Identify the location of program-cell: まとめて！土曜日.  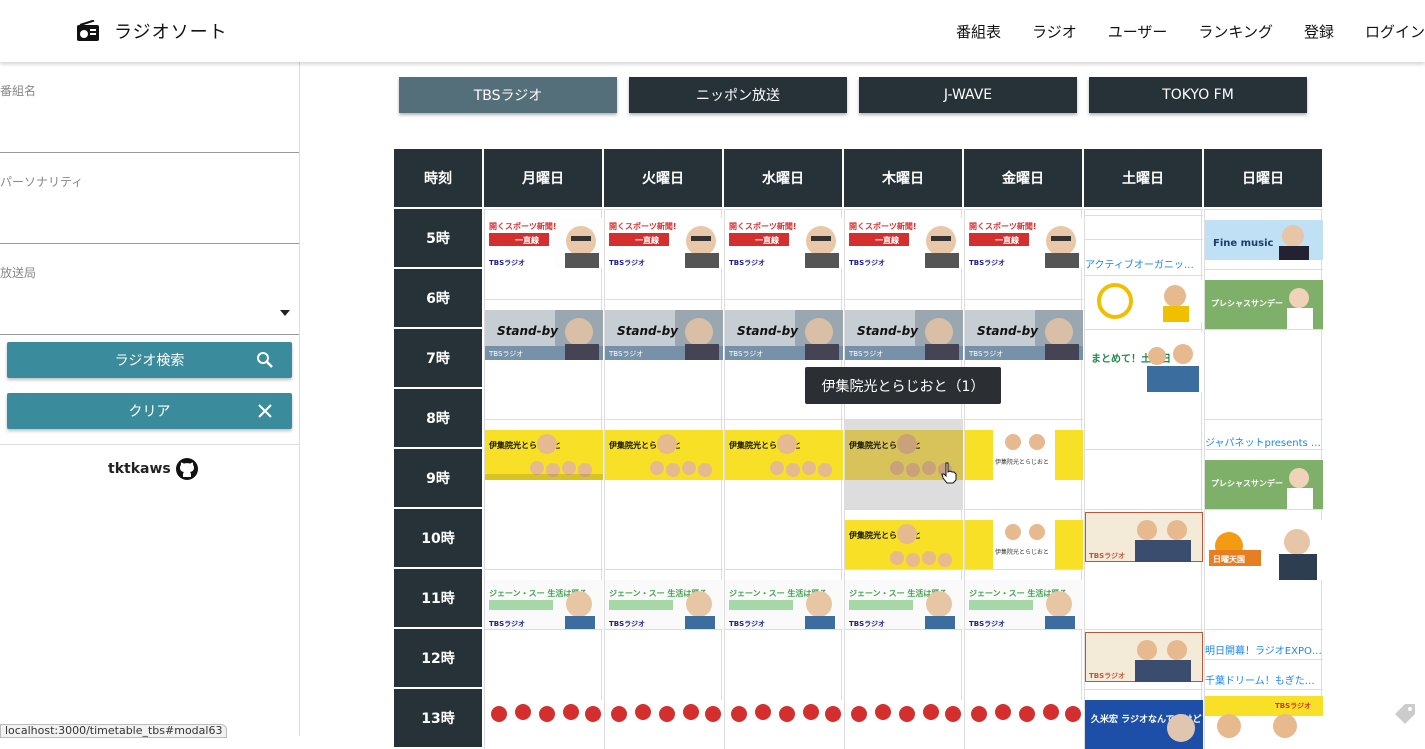
(1144, 389).